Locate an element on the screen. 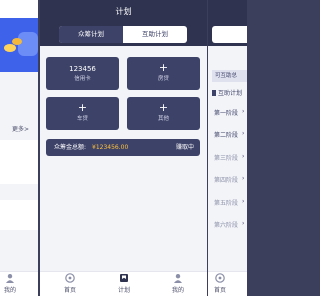 Image resolution: width=320 pixels, height=296 pixels. tile-mortgage: + 房贷 is located at coordinates (163, 73).